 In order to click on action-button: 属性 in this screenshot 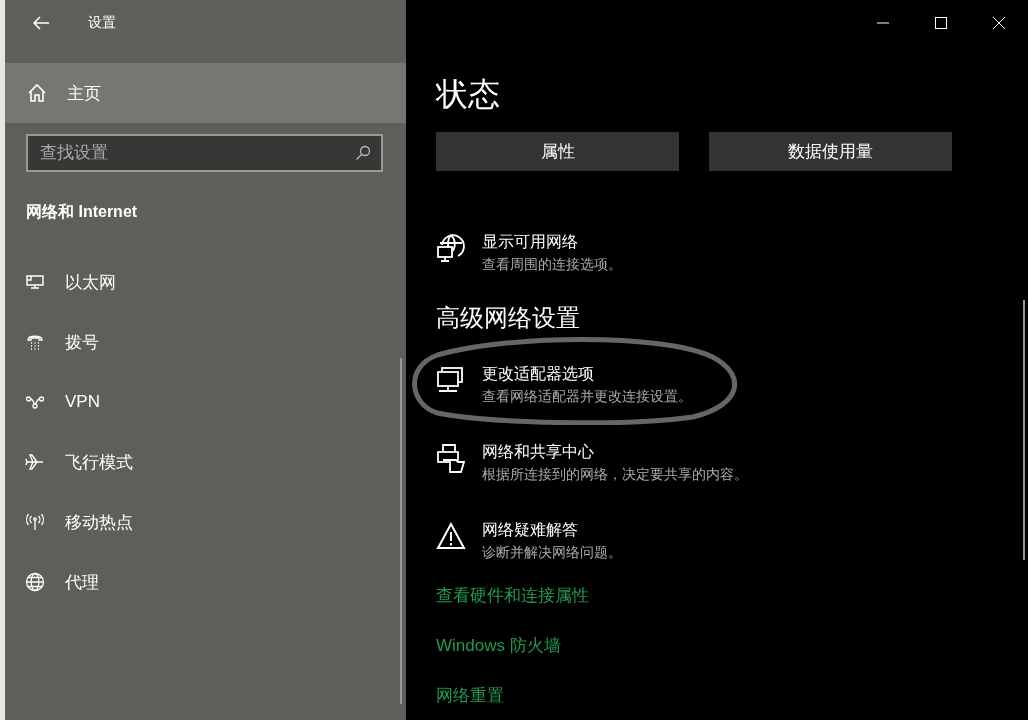, I will do `click(557, 151)`.